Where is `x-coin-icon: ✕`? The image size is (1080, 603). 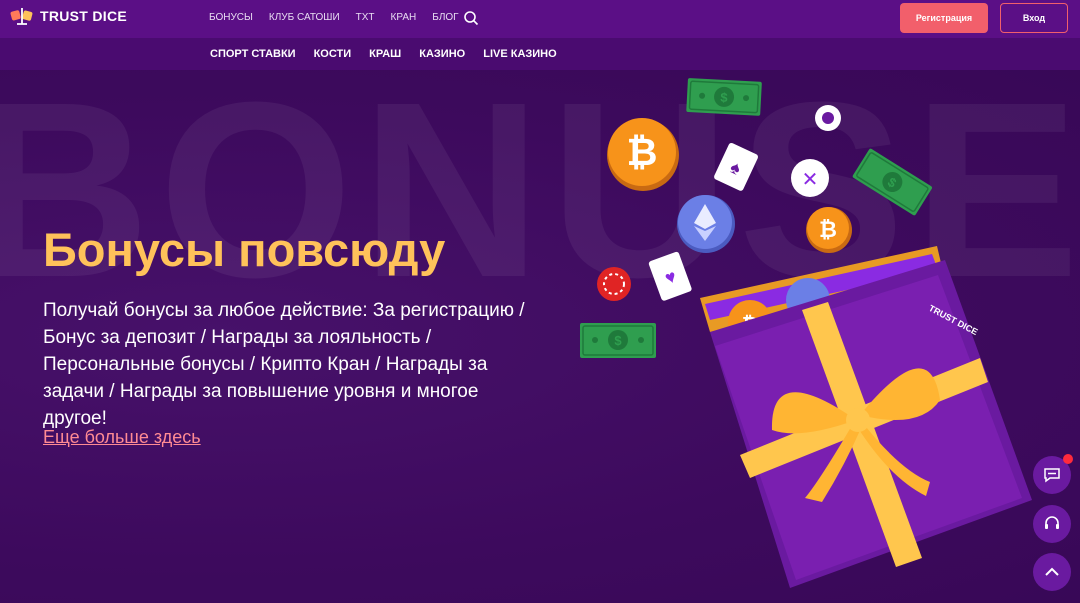
x-coin-icon: ✕ is located at coordinates (810, 178).